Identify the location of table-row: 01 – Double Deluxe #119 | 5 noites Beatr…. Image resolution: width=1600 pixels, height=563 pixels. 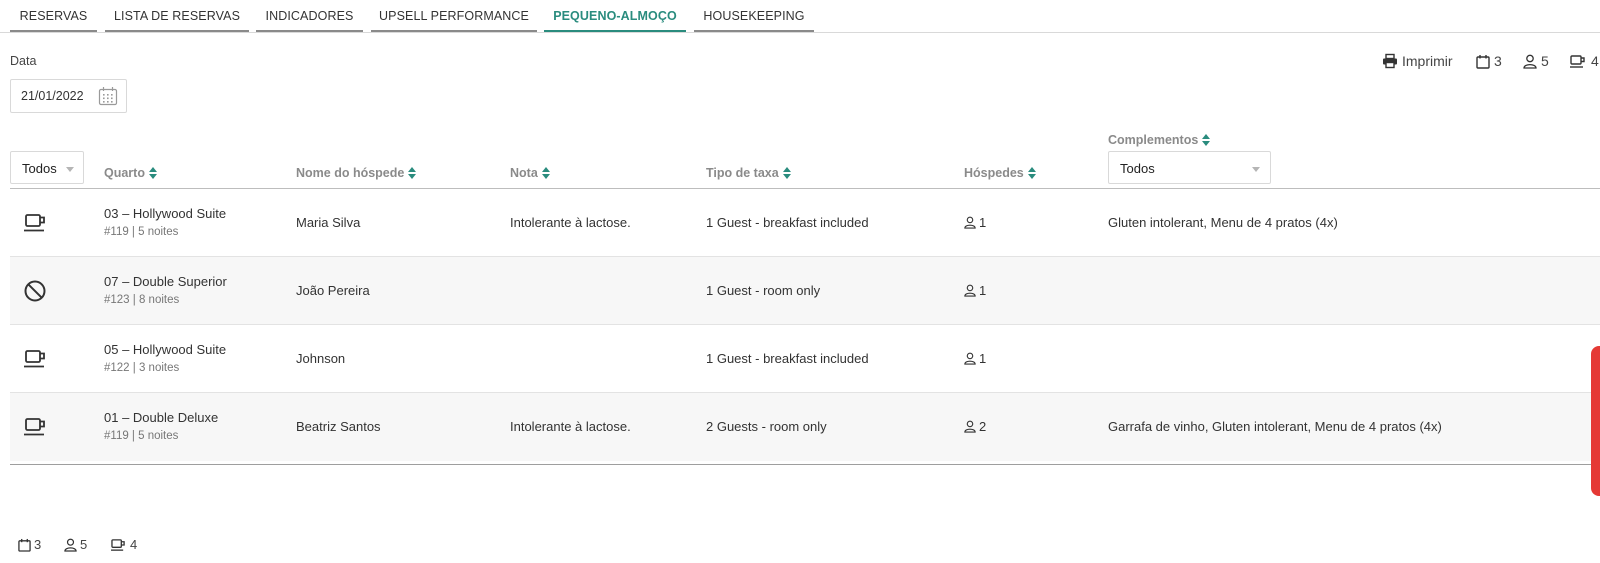
(805, 427).